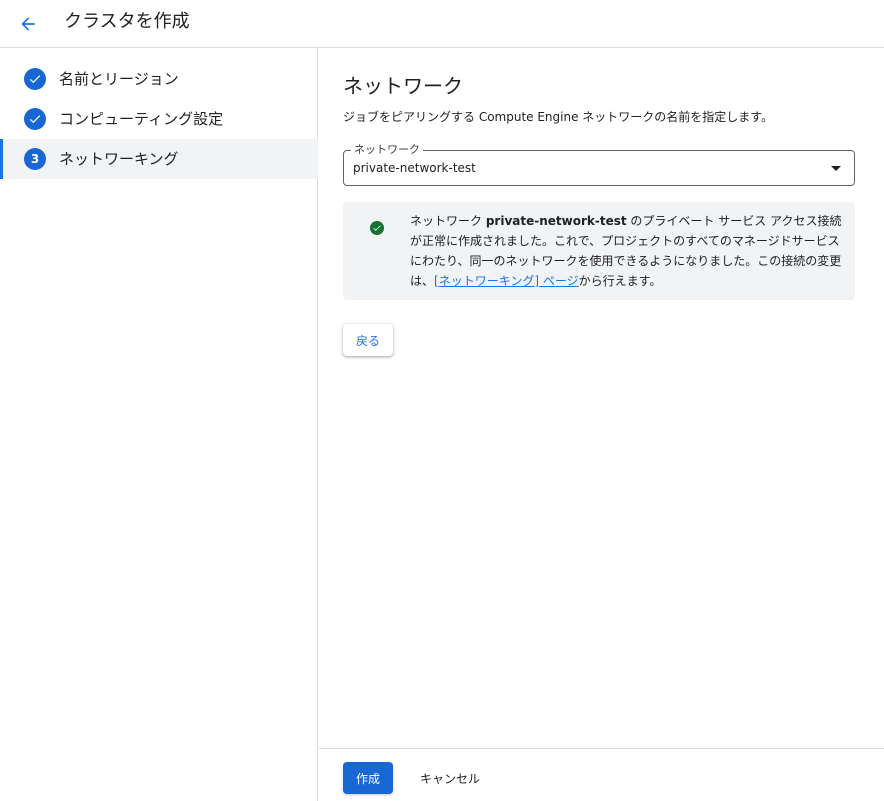 The image size is (884, 801). Describe the element at coordinates (599, 164) in the screenshot. I see `network-select: ネットワーク private-network-test` at that location.